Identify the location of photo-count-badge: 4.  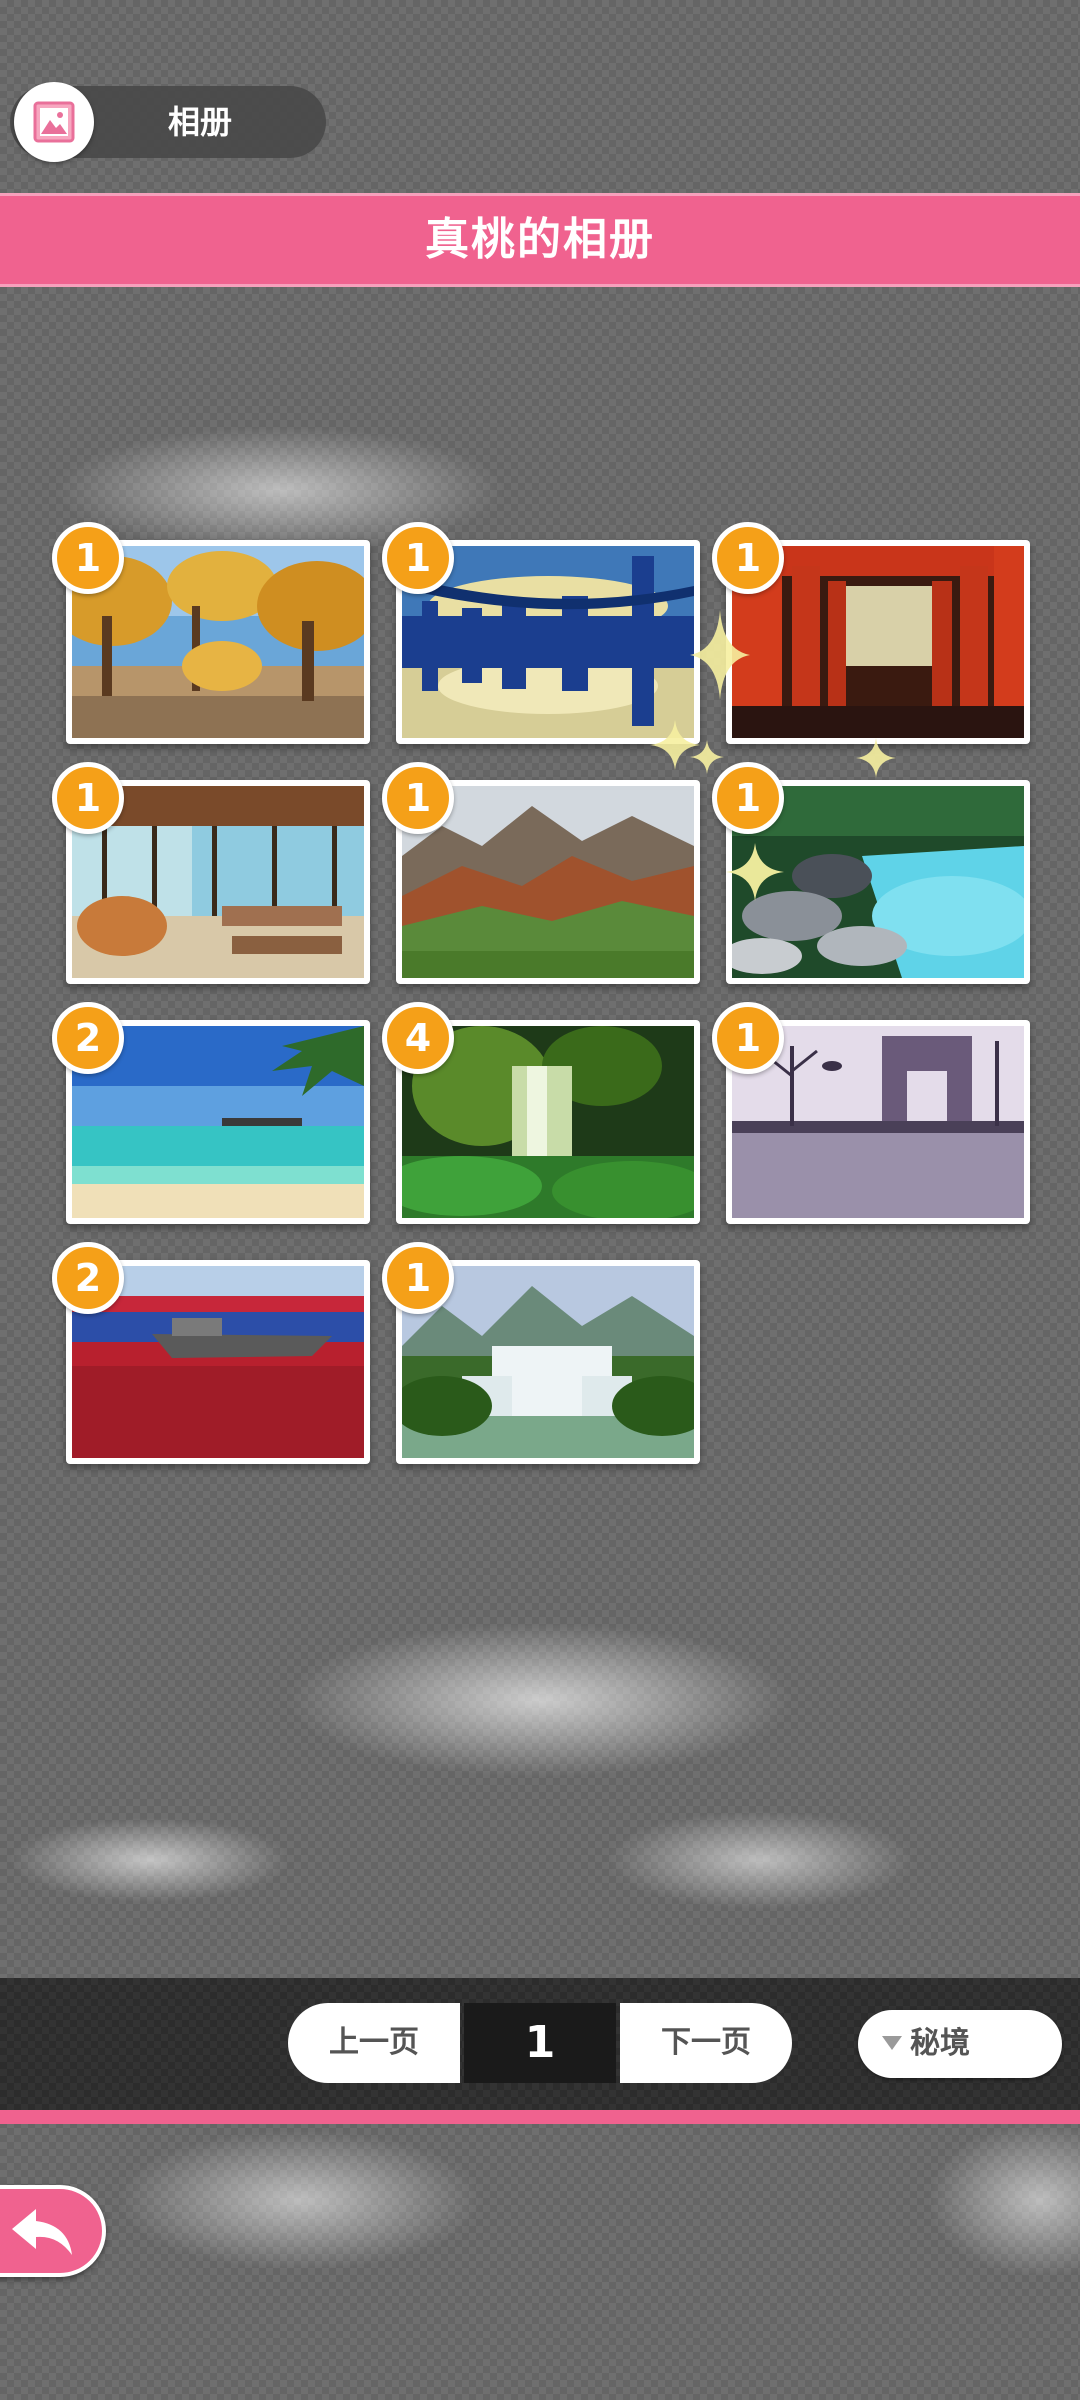
(418, 1038).